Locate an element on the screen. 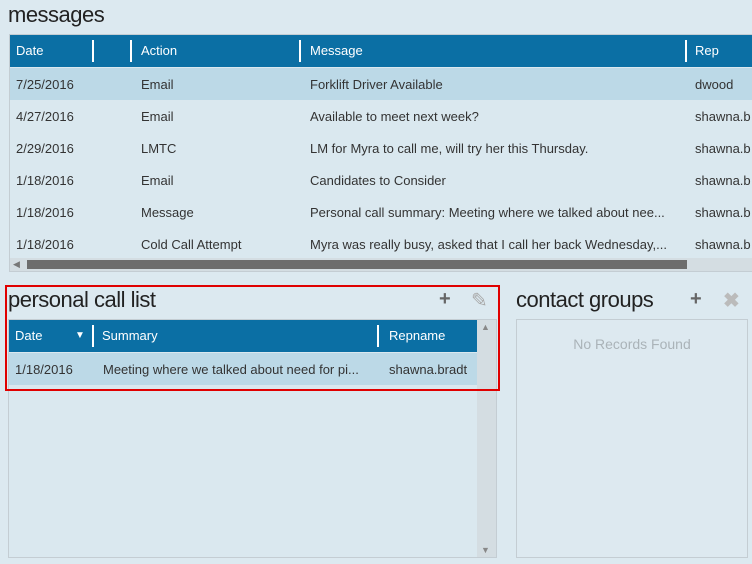 The height and width of the screenshot is (564, 752). scroll-down-icon: ▼ is located at coordinates (485, 550).